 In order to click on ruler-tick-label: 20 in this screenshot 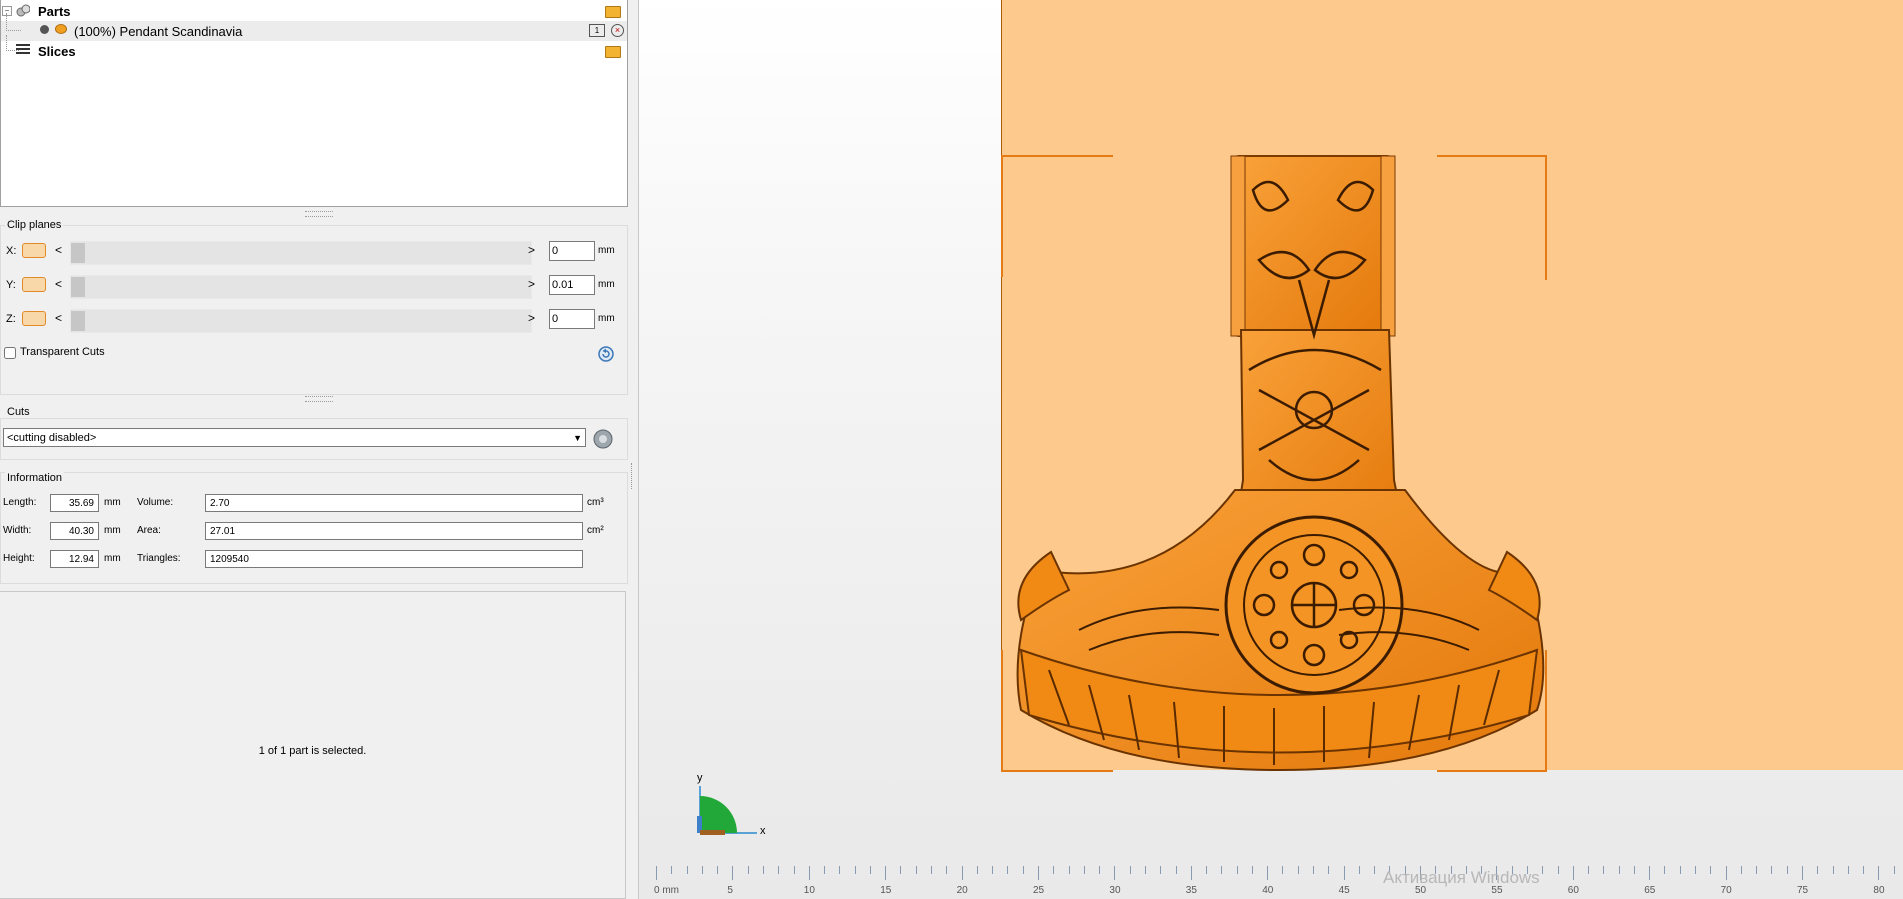, I will do `click(962, 890)`.